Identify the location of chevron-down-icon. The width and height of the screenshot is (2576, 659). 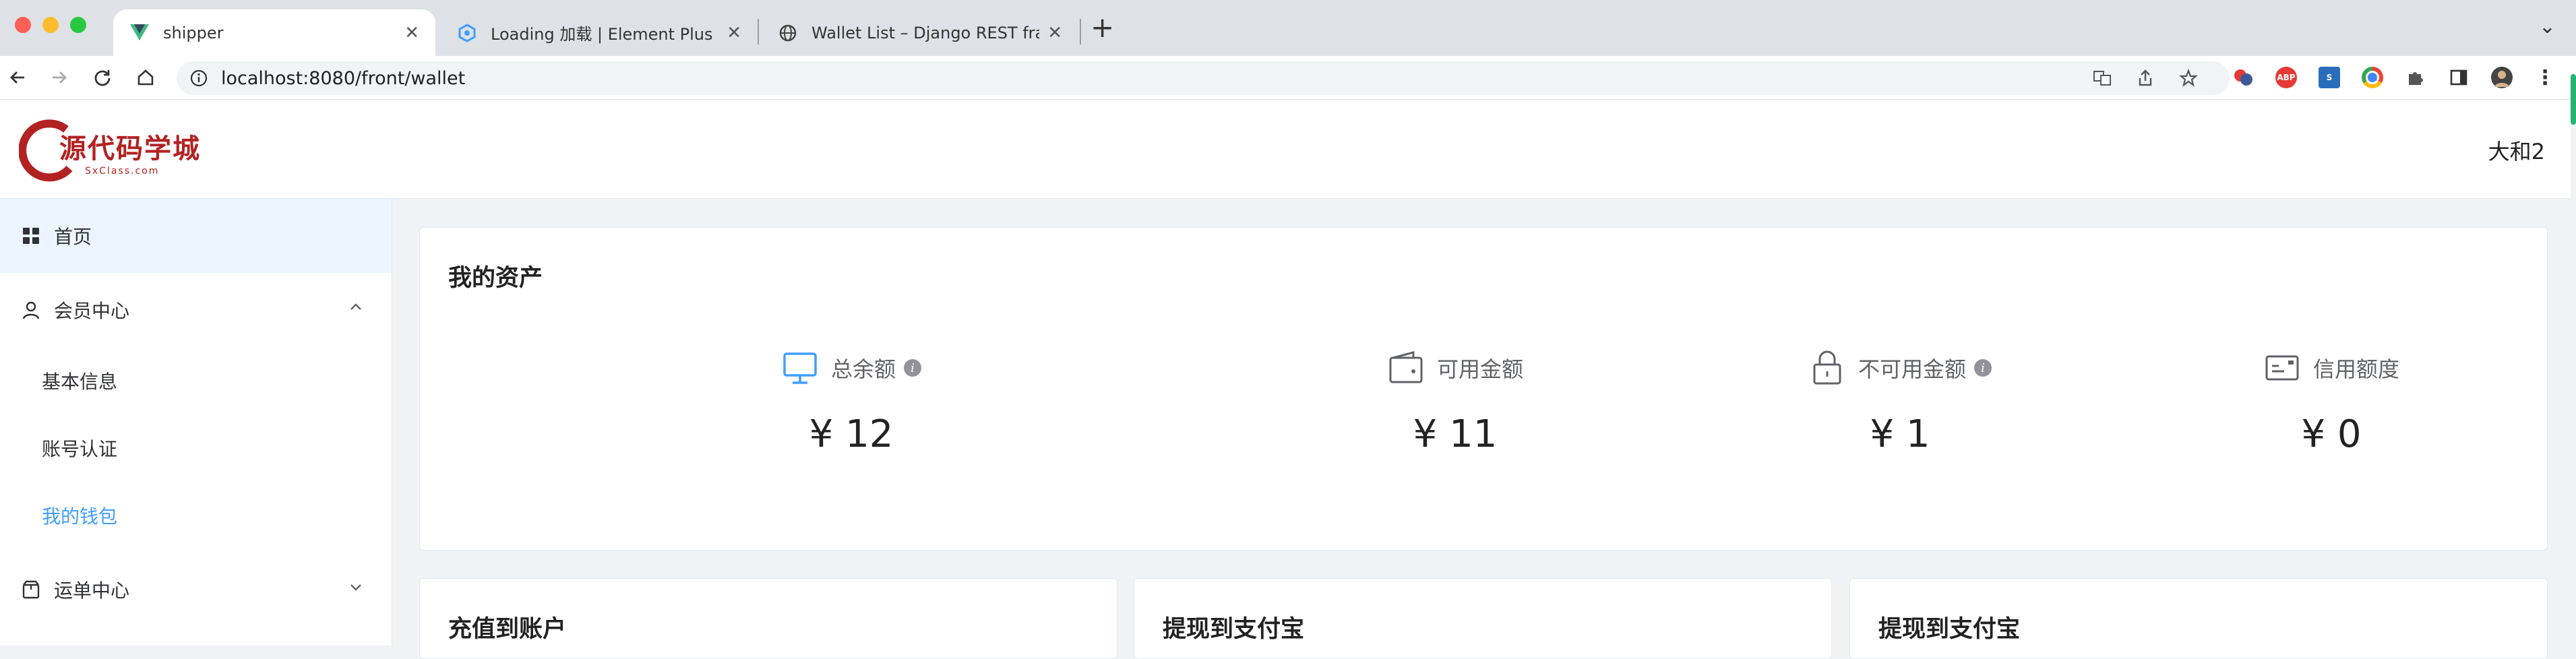
(356, 587).